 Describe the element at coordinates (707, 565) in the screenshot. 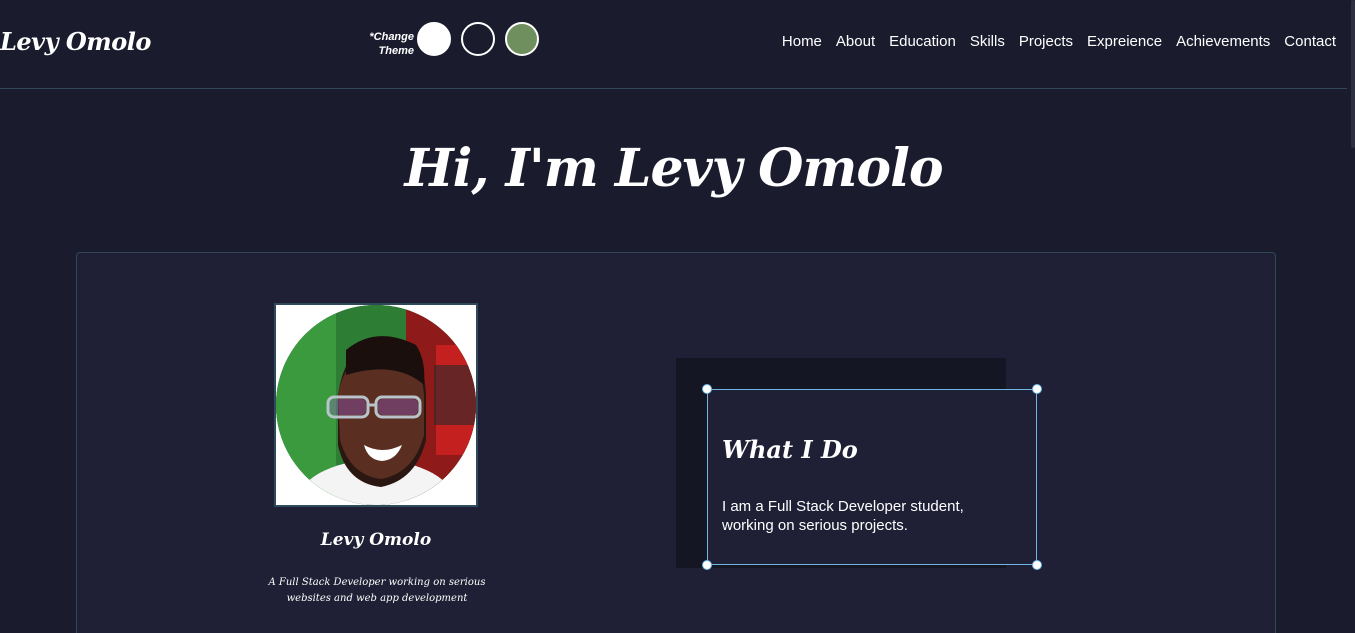

I see `resize-handle-bottom-left` at that location.